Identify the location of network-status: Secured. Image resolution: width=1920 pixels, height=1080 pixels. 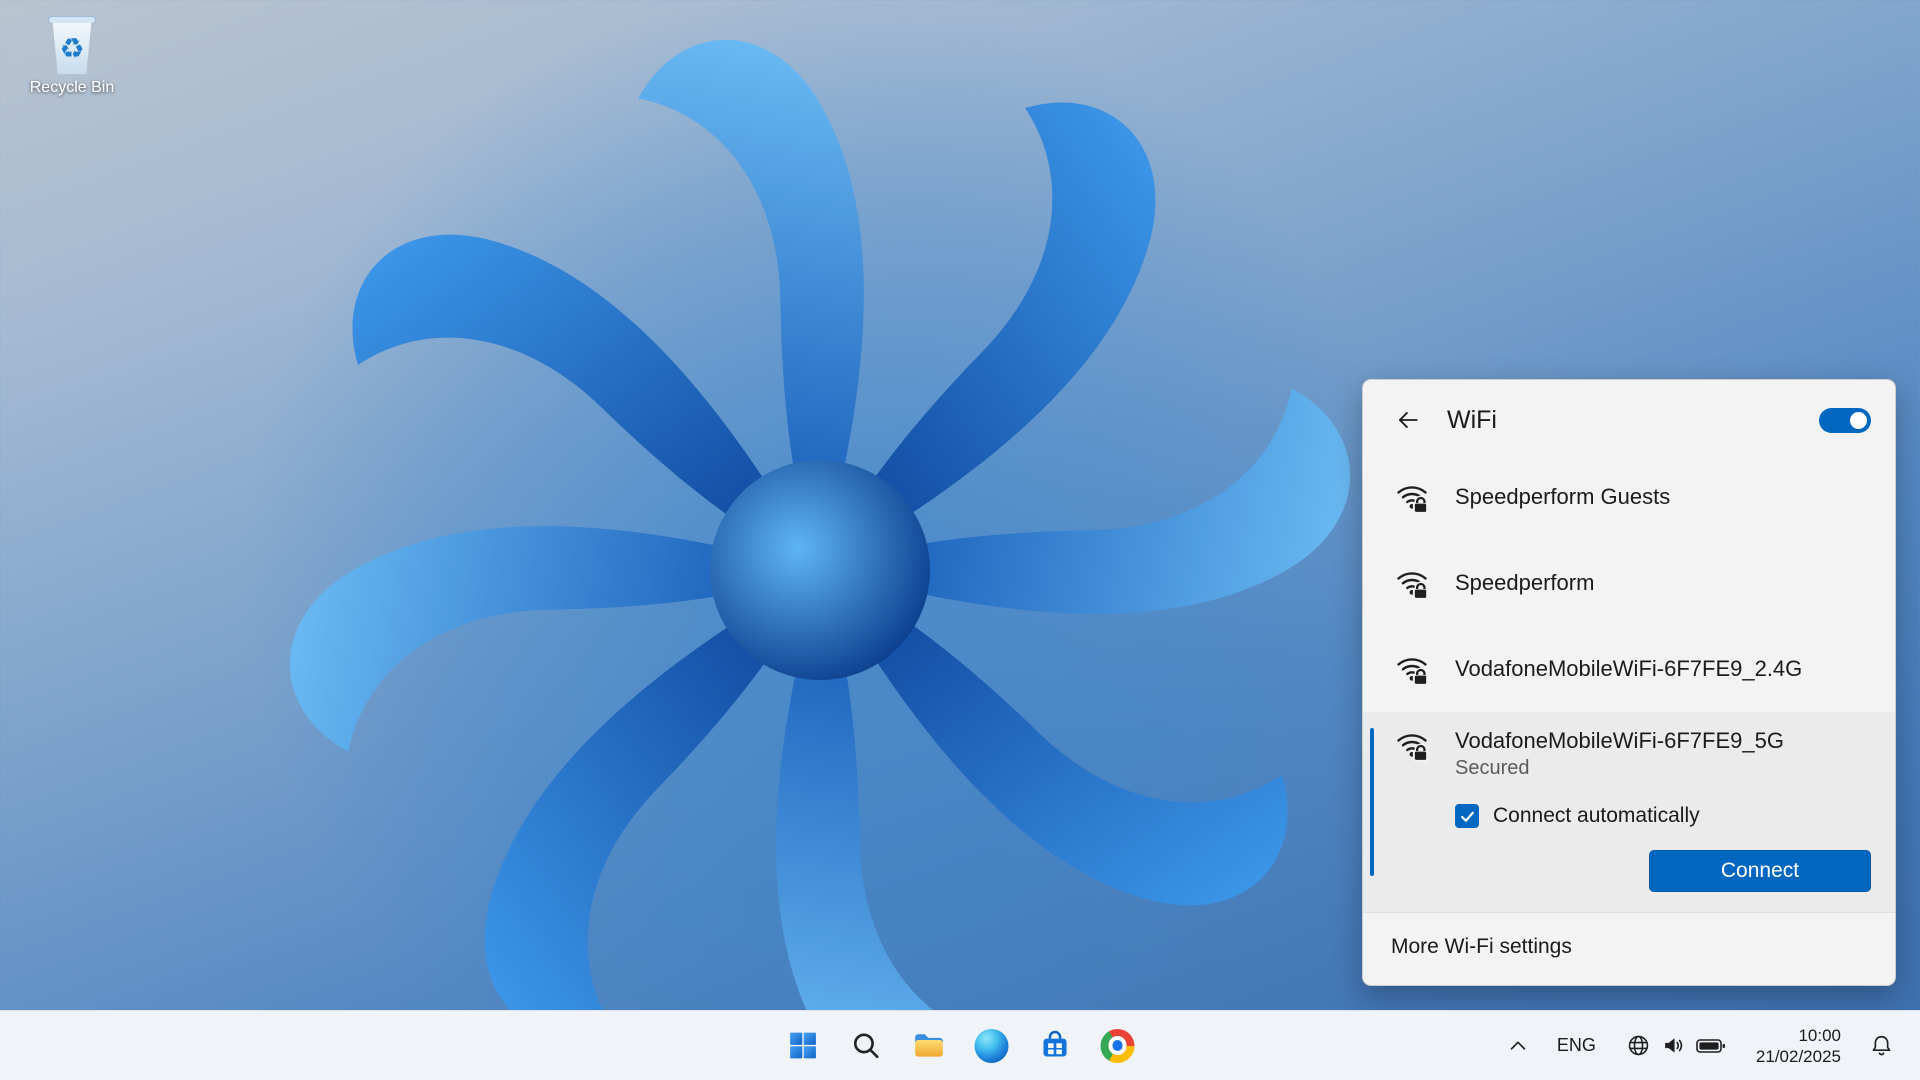
(1492, 768).